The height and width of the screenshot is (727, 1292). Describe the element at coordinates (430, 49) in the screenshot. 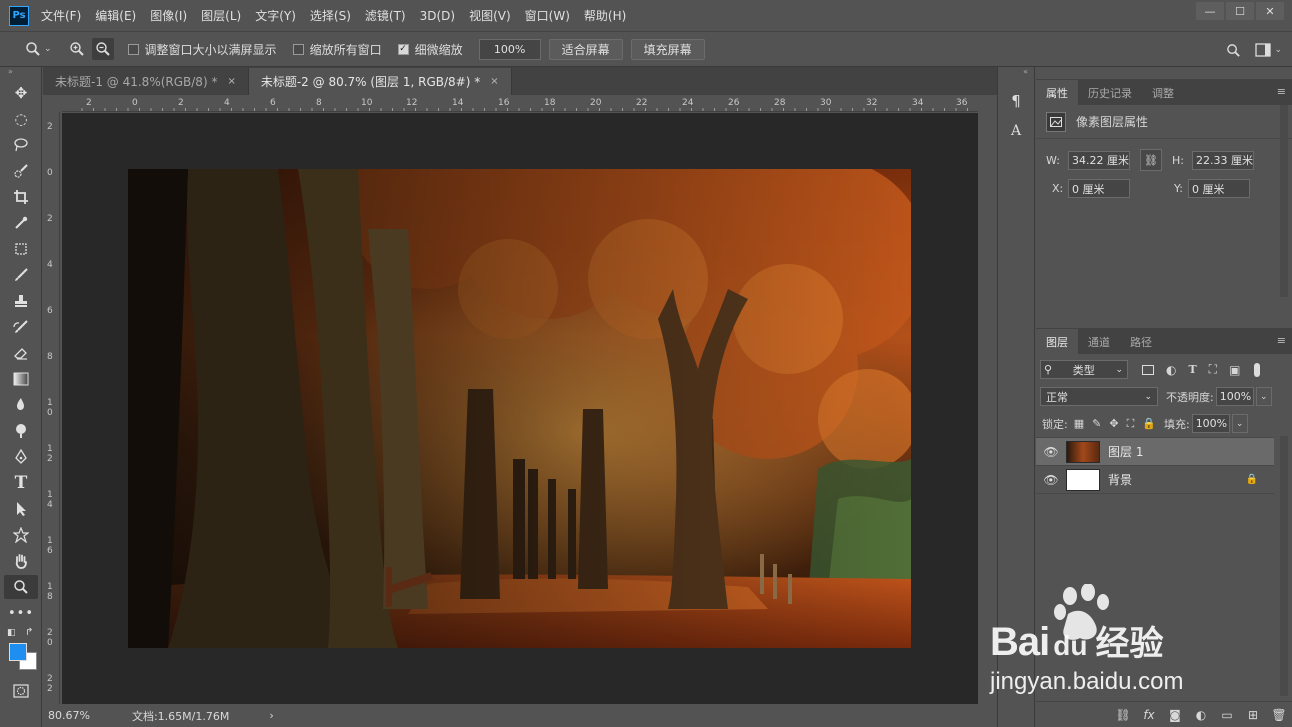

I see `scrubby-zoom-option: ✓ 细微缩放` at that location.